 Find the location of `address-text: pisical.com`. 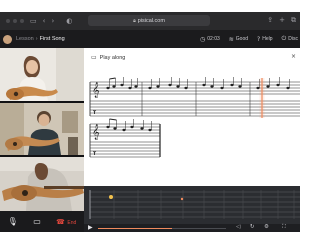

address-text: pisical.com is located at coordinates (151, 20).